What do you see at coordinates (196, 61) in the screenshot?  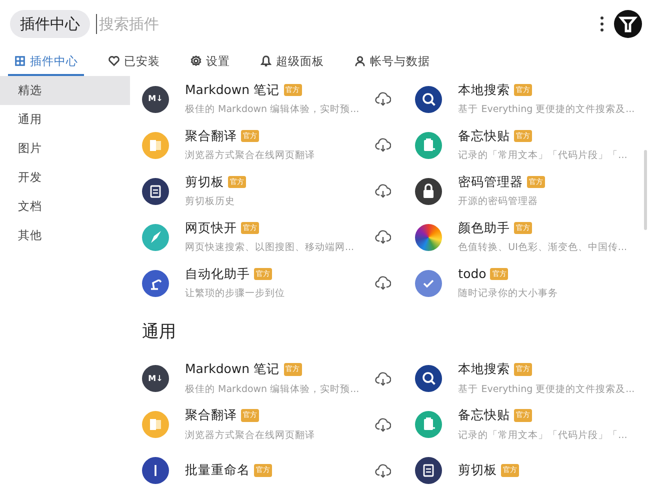 I see `gear-icon` at bounding box center [196, 61].